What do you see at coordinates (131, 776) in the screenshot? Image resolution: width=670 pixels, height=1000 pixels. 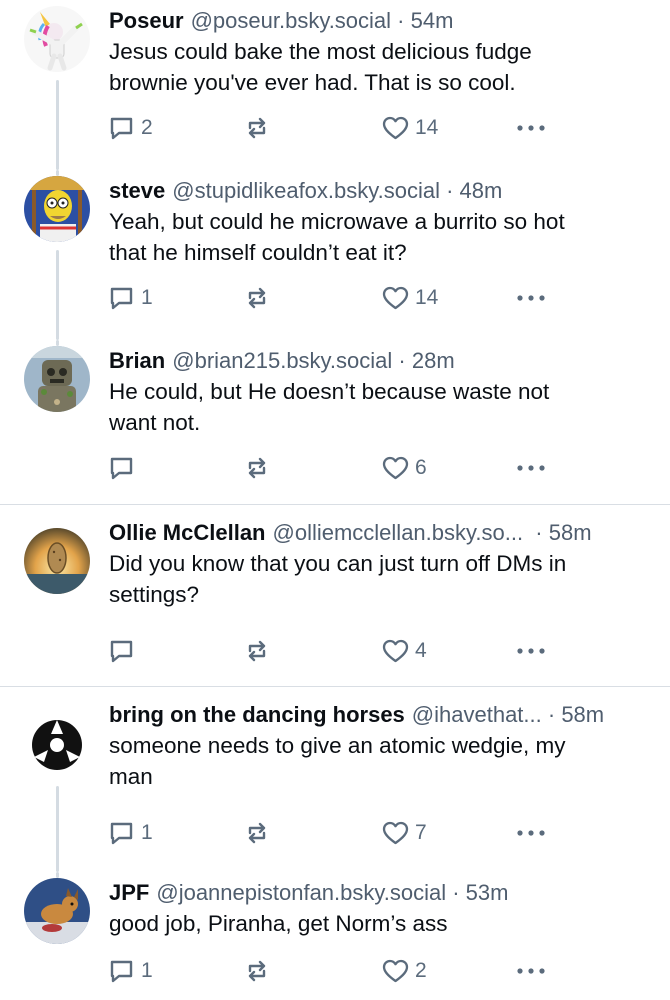 I see `post-text-line: man` at bounding box center [131, 776].